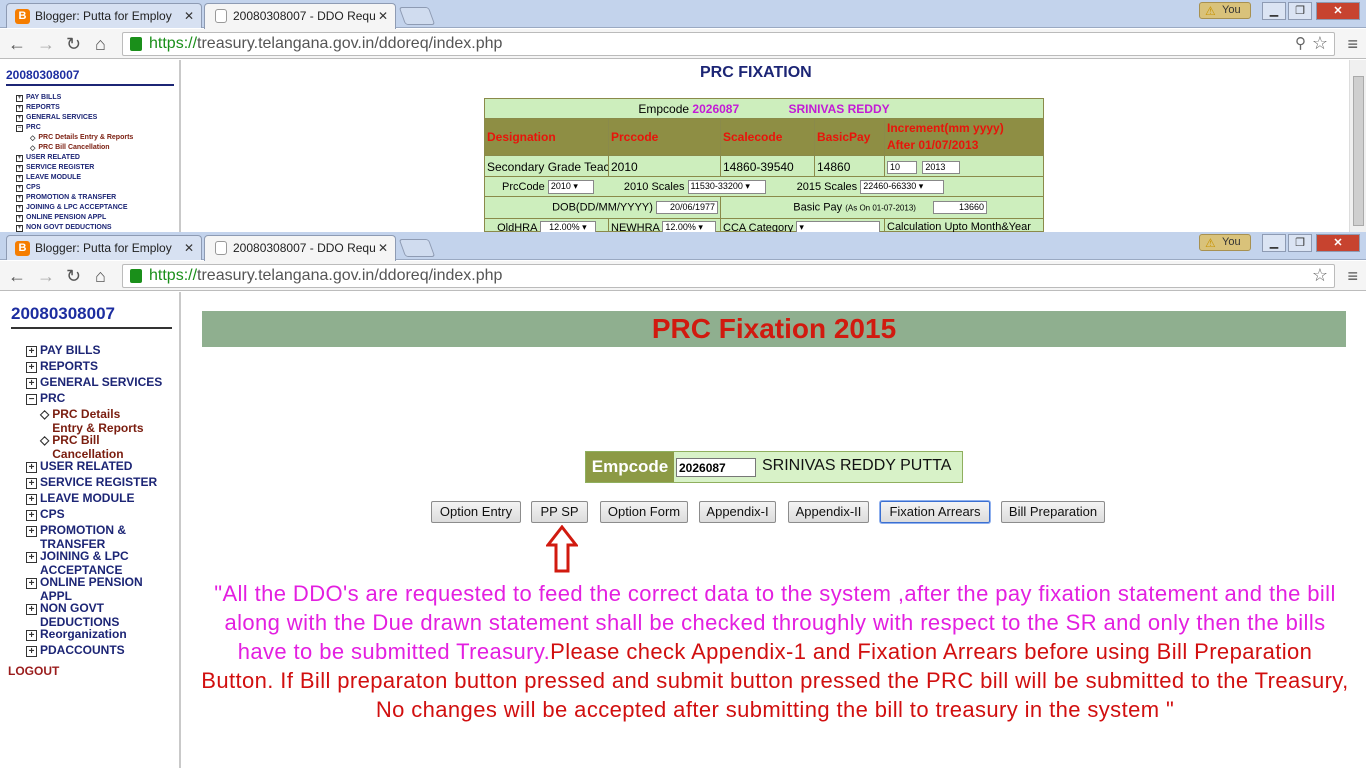  What do you see at coordinates (689, 226) in the screenshot?
I see `newhra-select: 12.00% ▾` at bounding box center [689, 226].